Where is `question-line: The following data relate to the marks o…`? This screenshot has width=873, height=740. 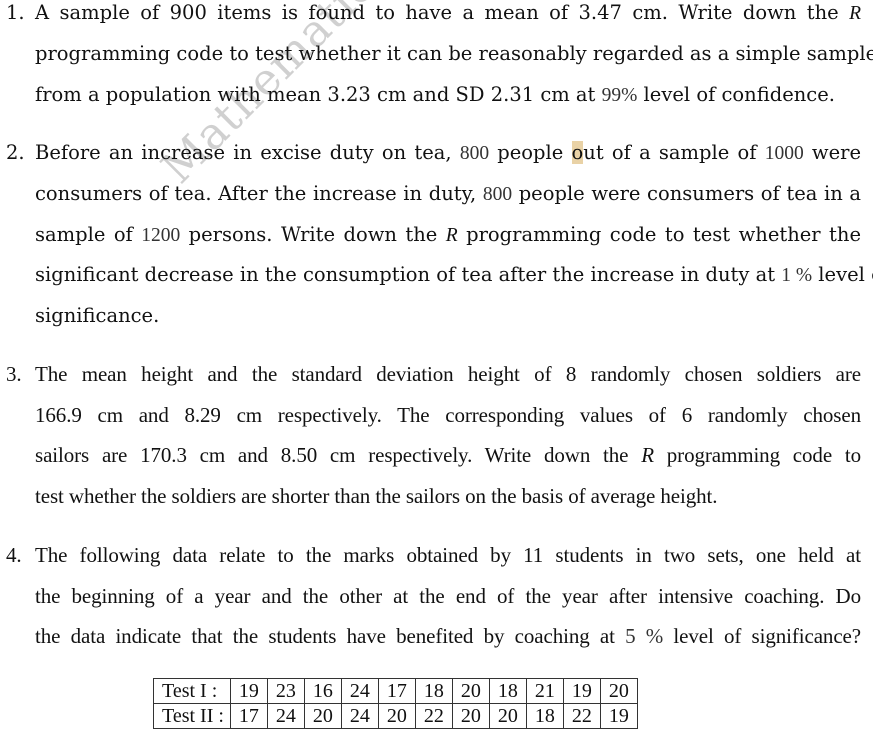 question-line: The following data relate to the marks o… is located at coordinates (448, 555).